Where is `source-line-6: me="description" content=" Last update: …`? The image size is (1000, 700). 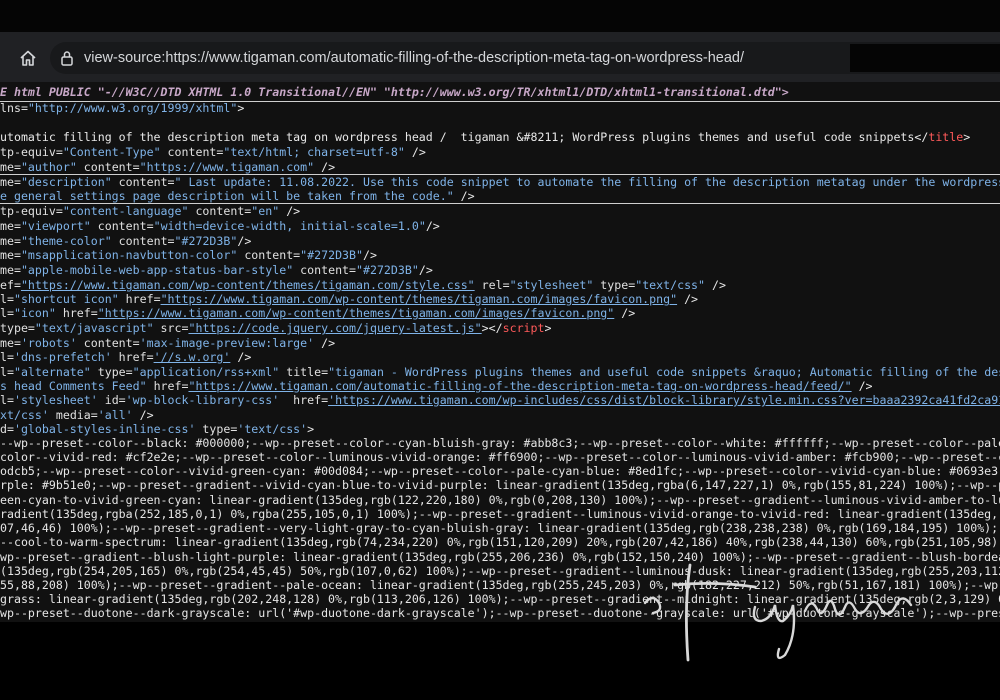
source-line-6: me="description" content=" Last update: … is located at coordinates (500, 182).